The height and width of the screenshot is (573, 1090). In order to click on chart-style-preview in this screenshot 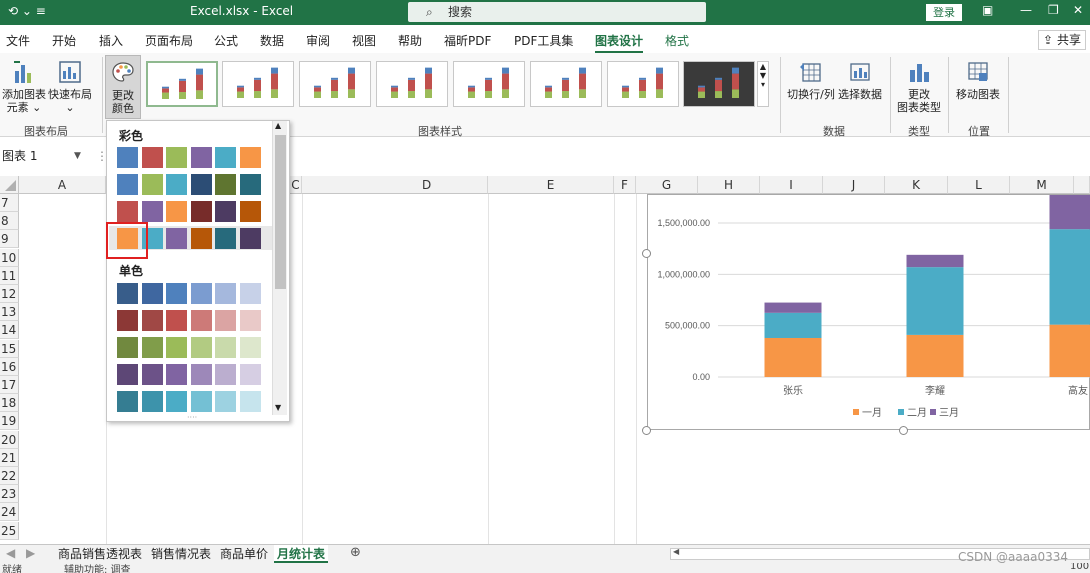, I will do `click(334, 82)`.